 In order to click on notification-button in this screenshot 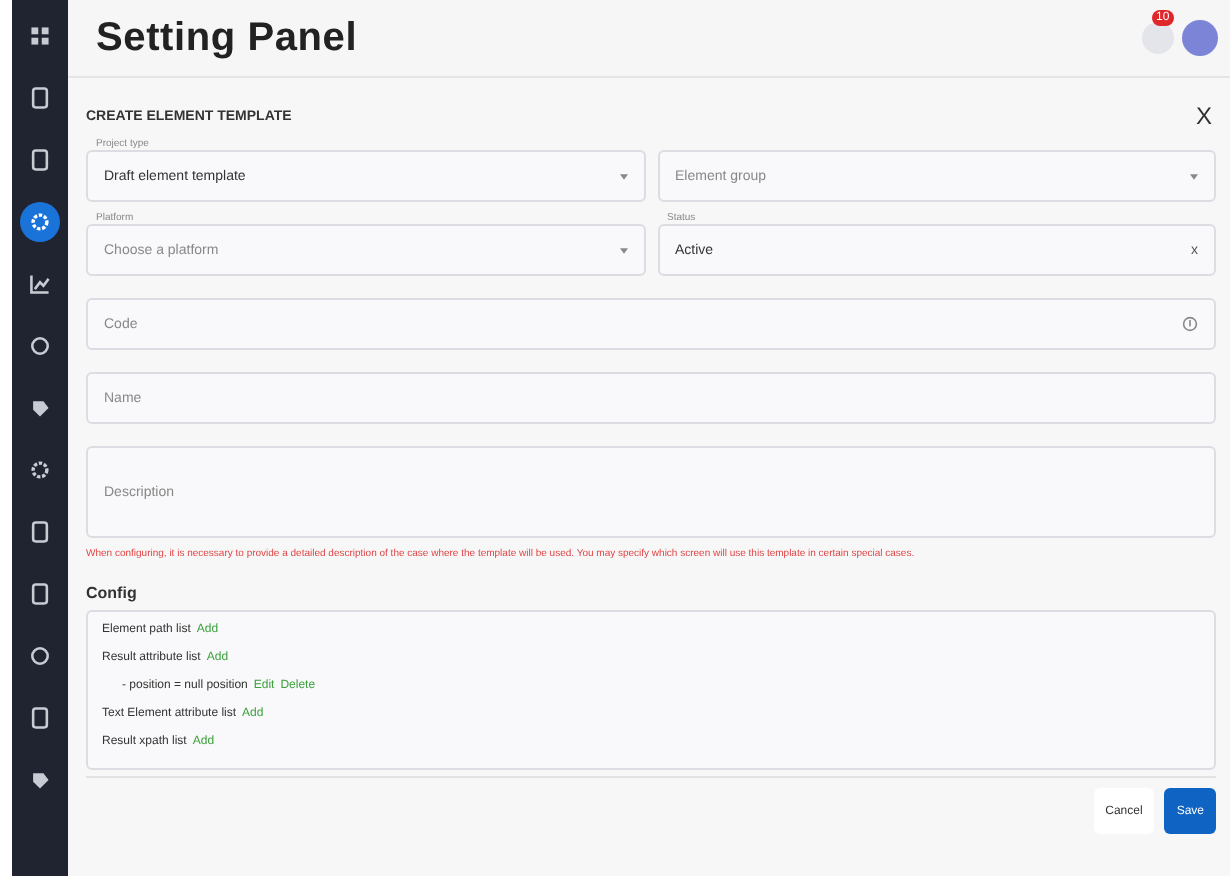, I will do `click(1158, 38)`.